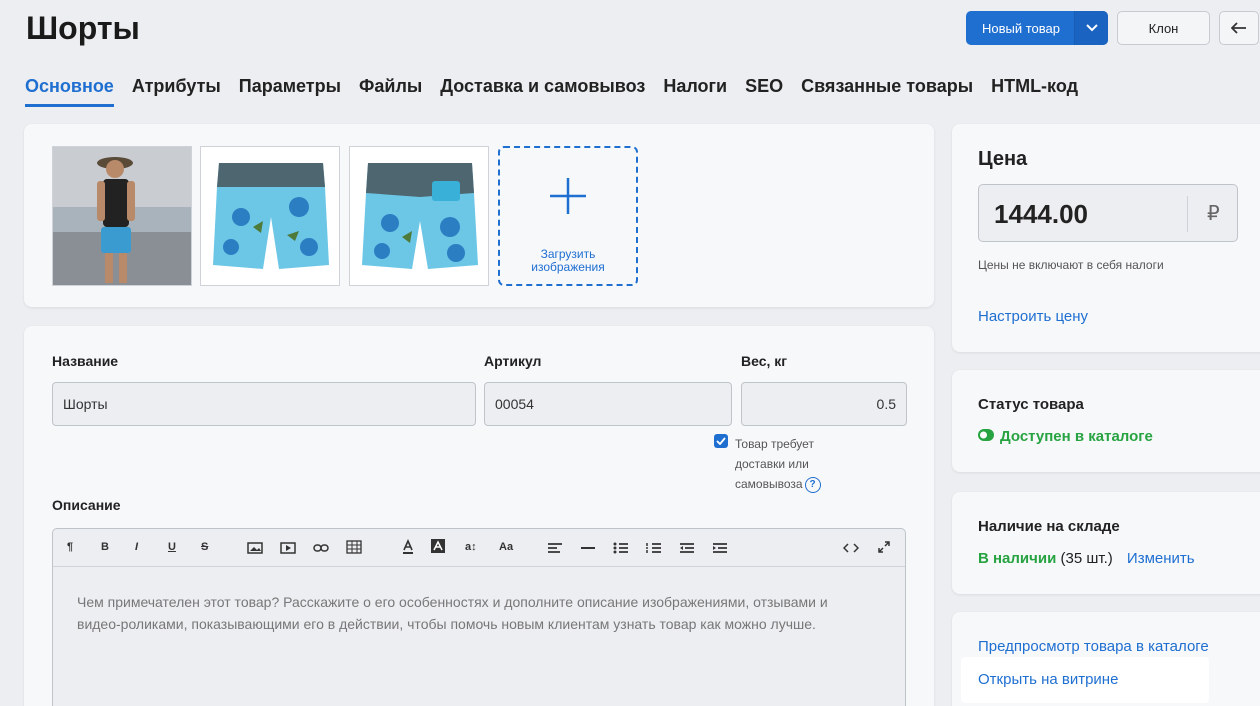 The image size is (1260, 706). Describe the element at coordinates (1161, 558) in the screenshot. I see `change-stock-link: Изменить` at that location.